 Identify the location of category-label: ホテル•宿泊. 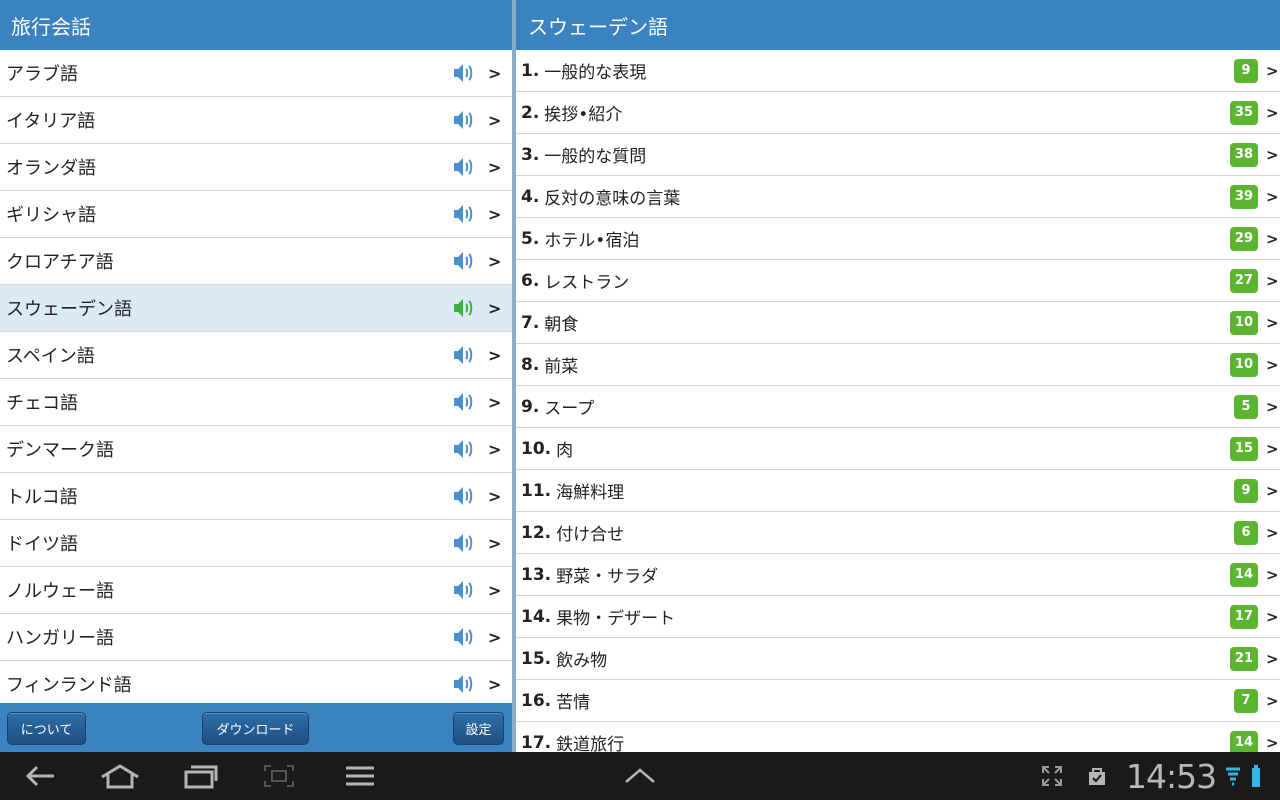
(592, 241).